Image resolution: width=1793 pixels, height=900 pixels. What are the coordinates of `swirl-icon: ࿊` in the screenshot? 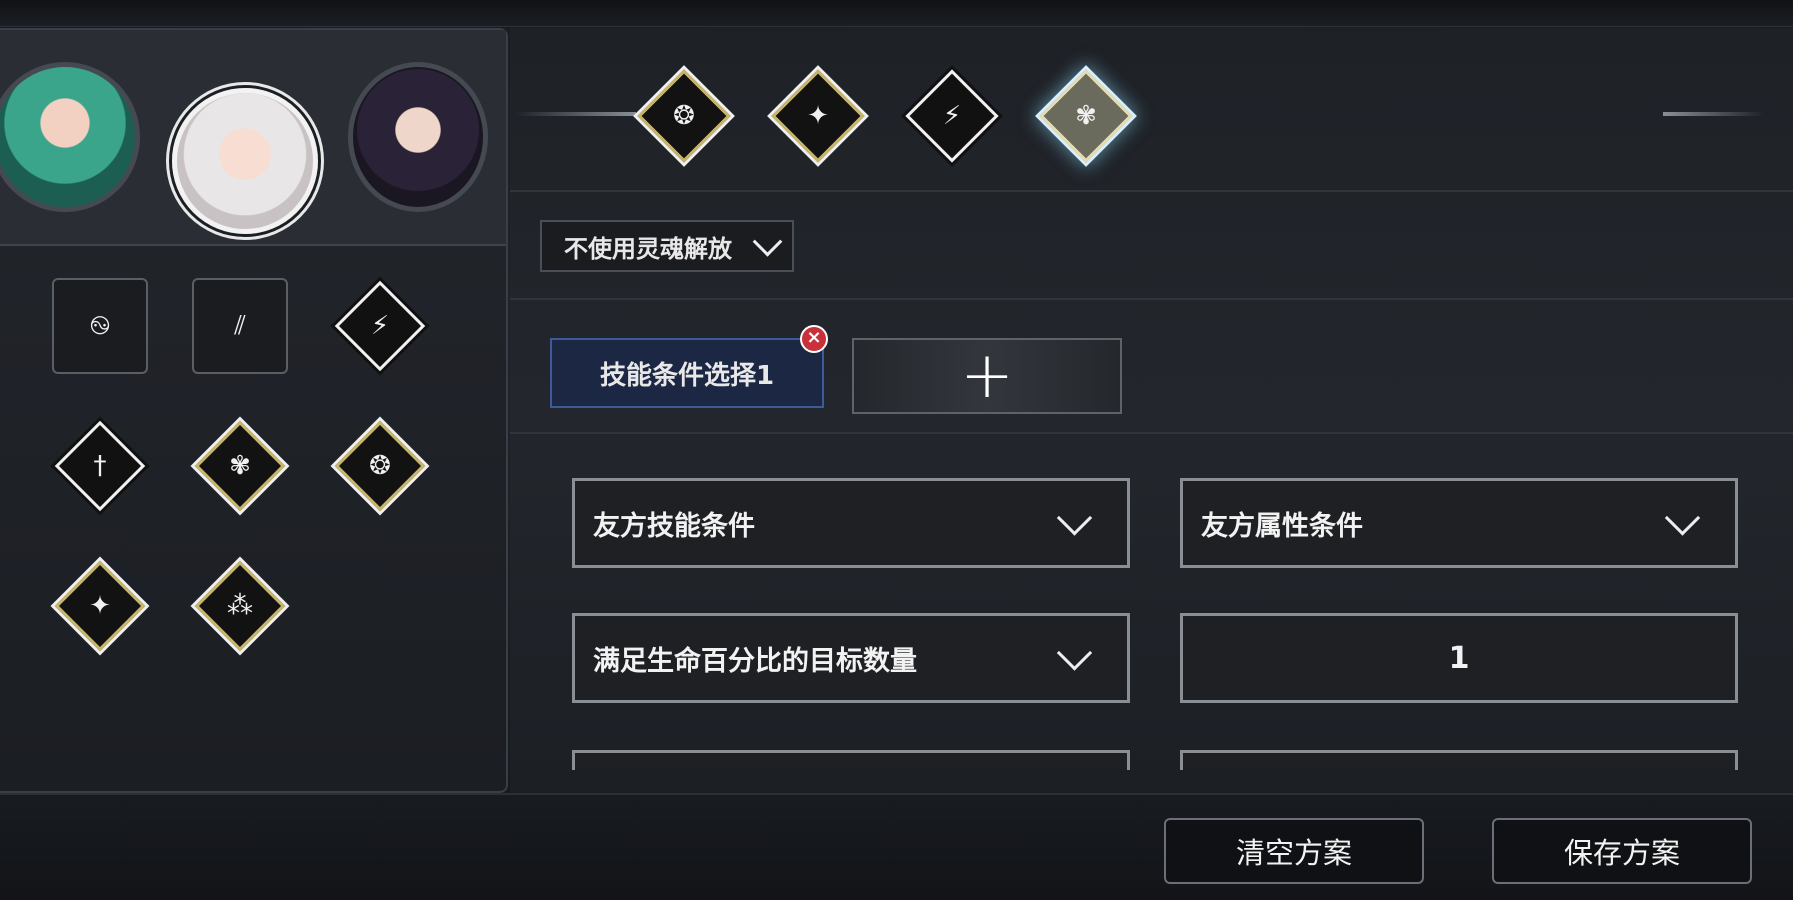 It's located at (100, 326).